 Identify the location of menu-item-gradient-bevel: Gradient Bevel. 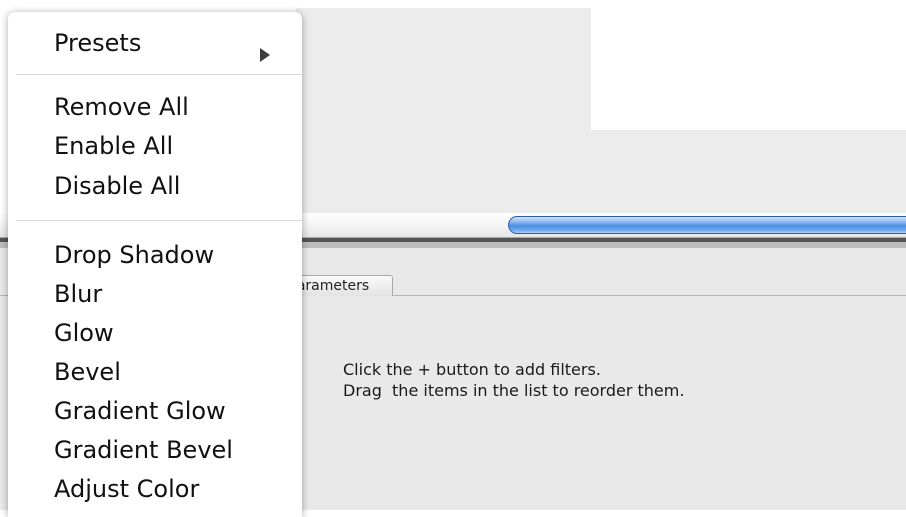
(143, 450).